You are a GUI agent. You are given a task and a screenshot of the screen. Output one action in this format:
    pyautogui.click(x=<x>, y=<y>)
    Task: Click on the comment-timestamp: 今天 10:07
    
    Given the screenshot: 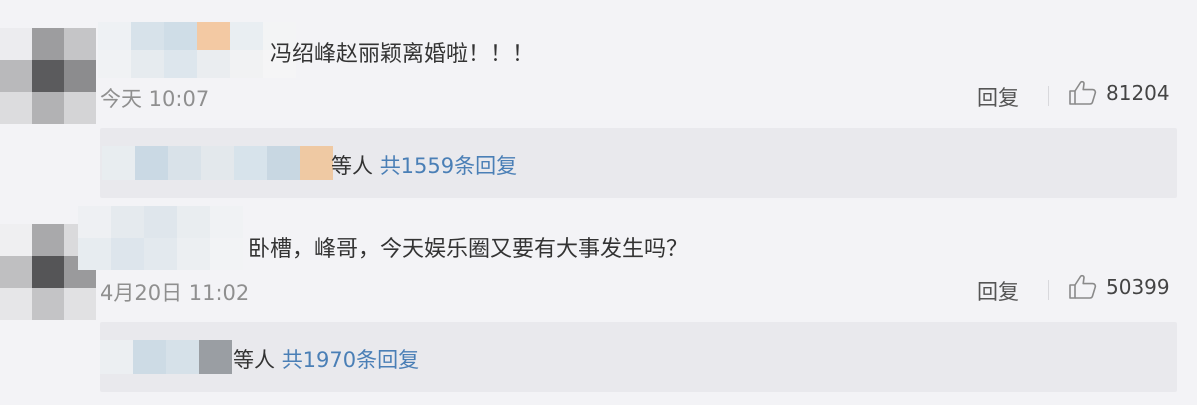 What is the action you would take?
    pyautogui.click(x=155, y=99)
    